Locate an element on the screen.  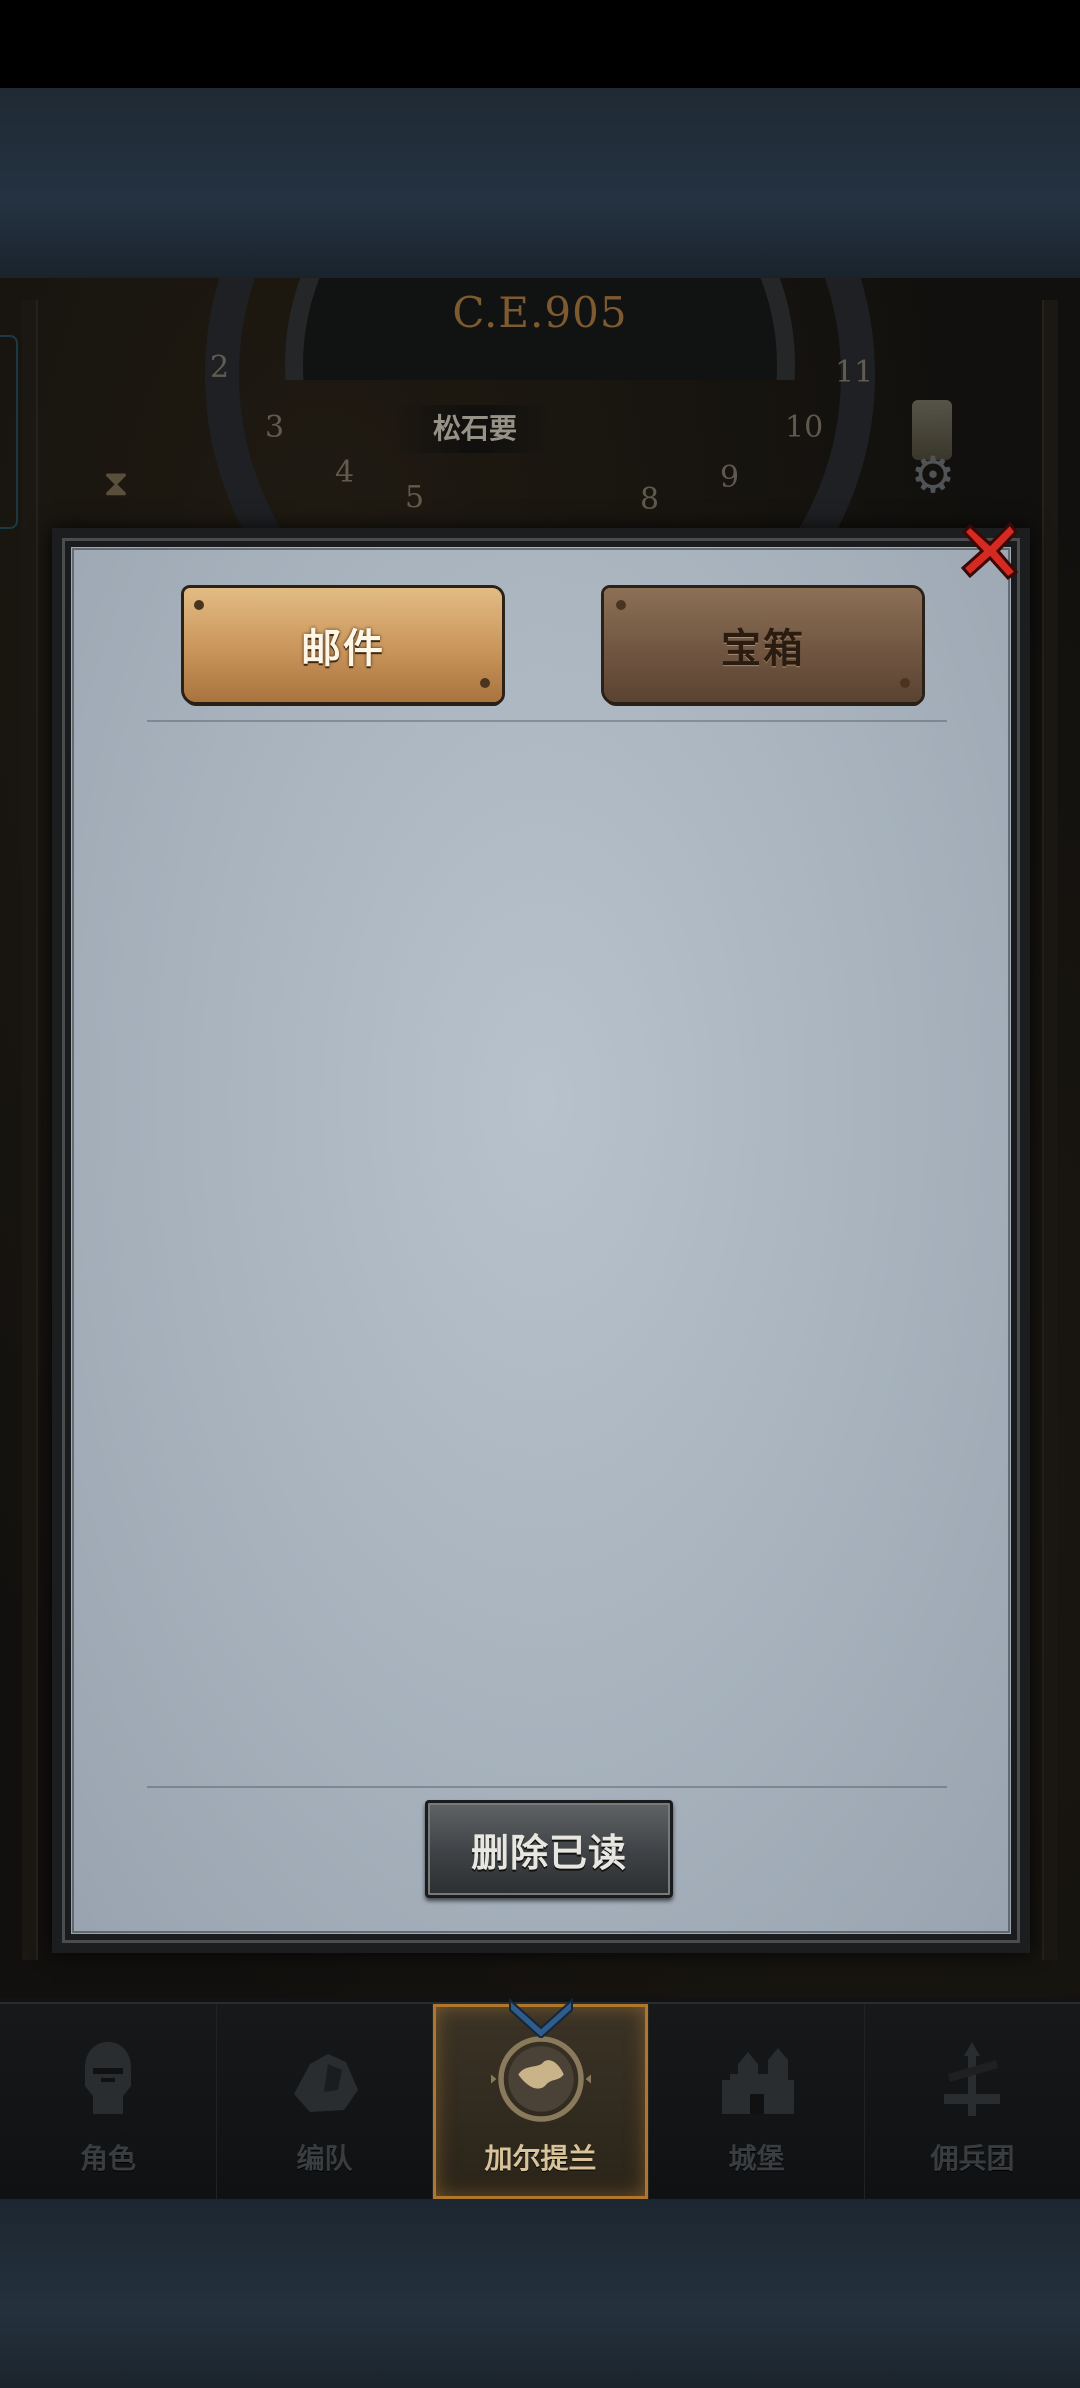
close-button is located at coordinates (990, 550).